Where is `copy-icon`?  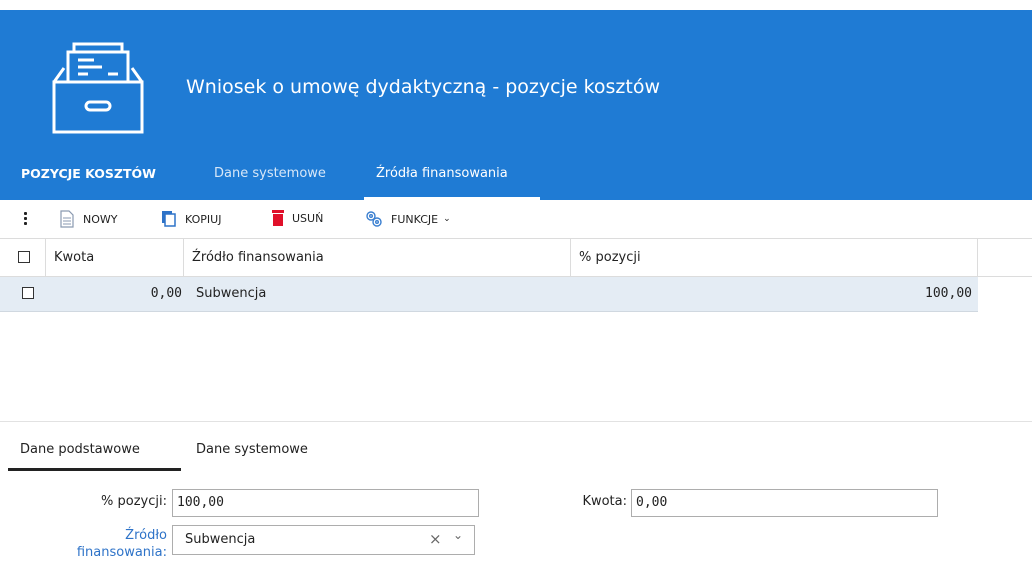
copy-icon is located at coordinates (169, 219).